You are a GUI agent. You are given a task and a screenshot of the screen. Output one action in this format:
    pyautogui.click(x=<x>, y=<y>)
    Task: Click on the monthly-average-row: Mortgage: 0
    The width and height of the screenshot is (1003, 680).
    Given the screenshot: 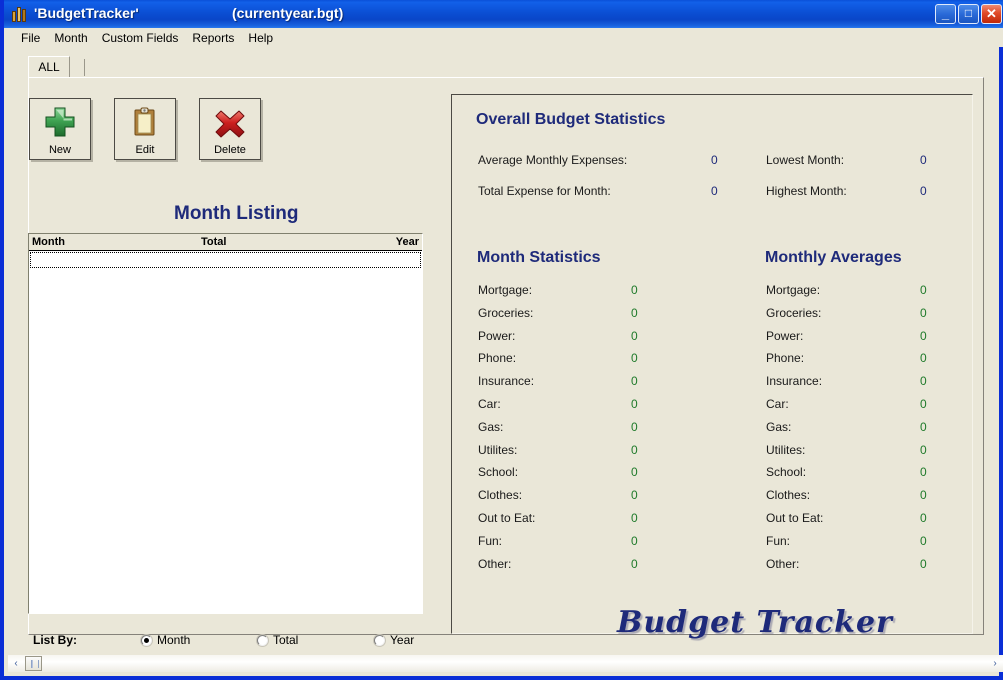 What is the action you would take?
    pyautogui.click(x=846, y=290)
    